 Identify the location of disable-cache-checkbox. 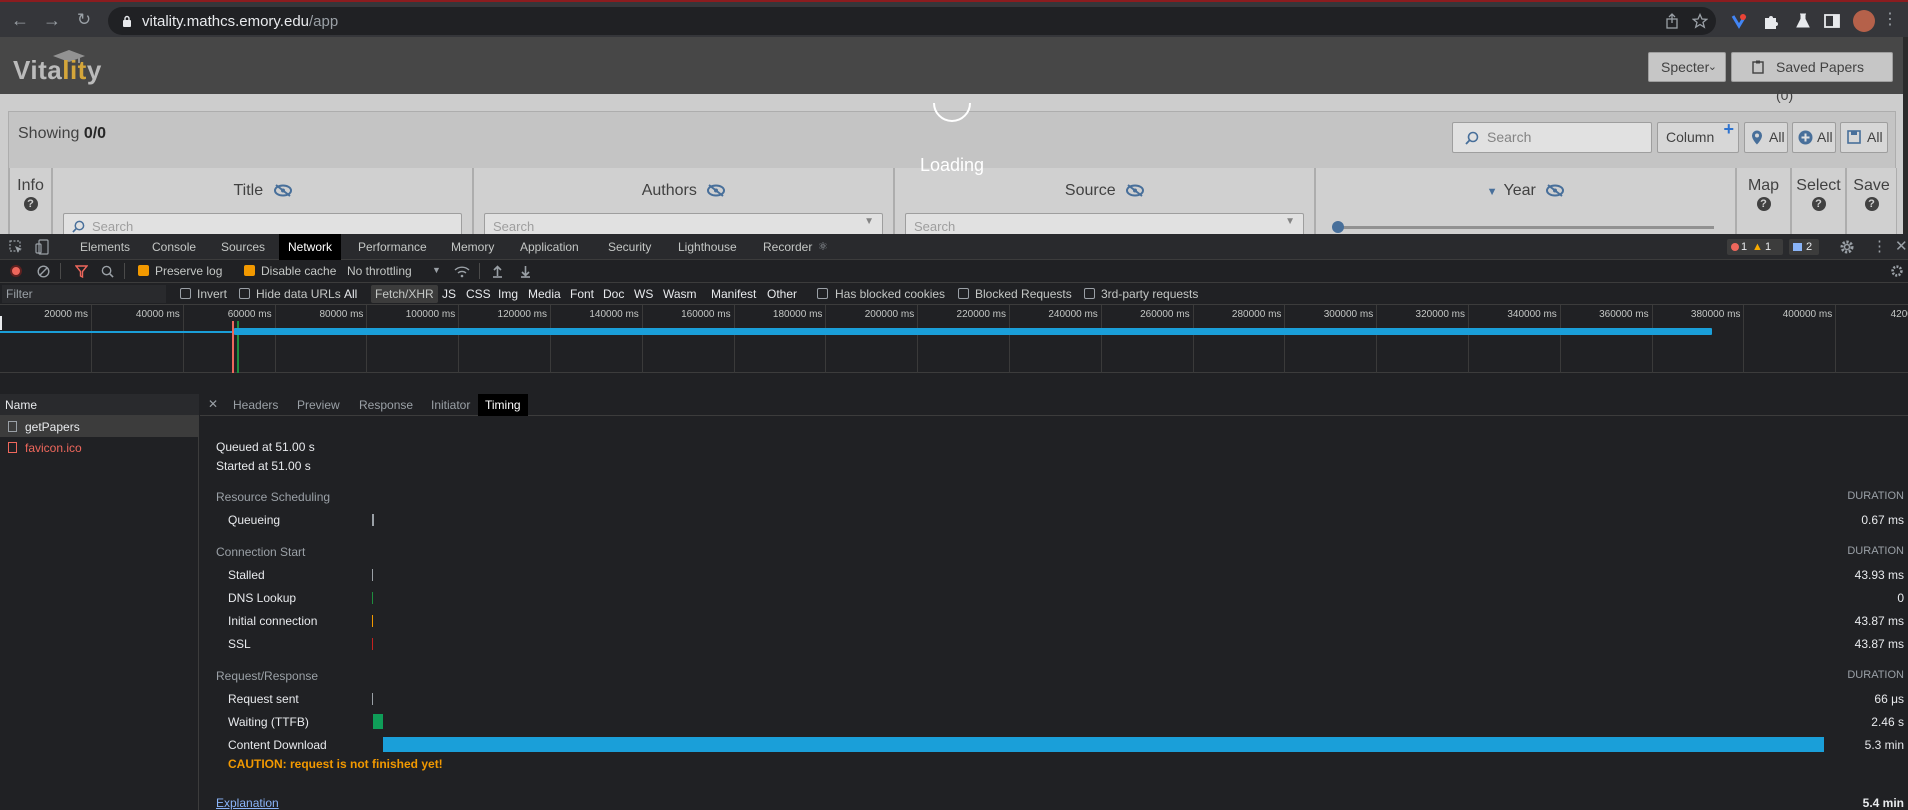
(249, 270).